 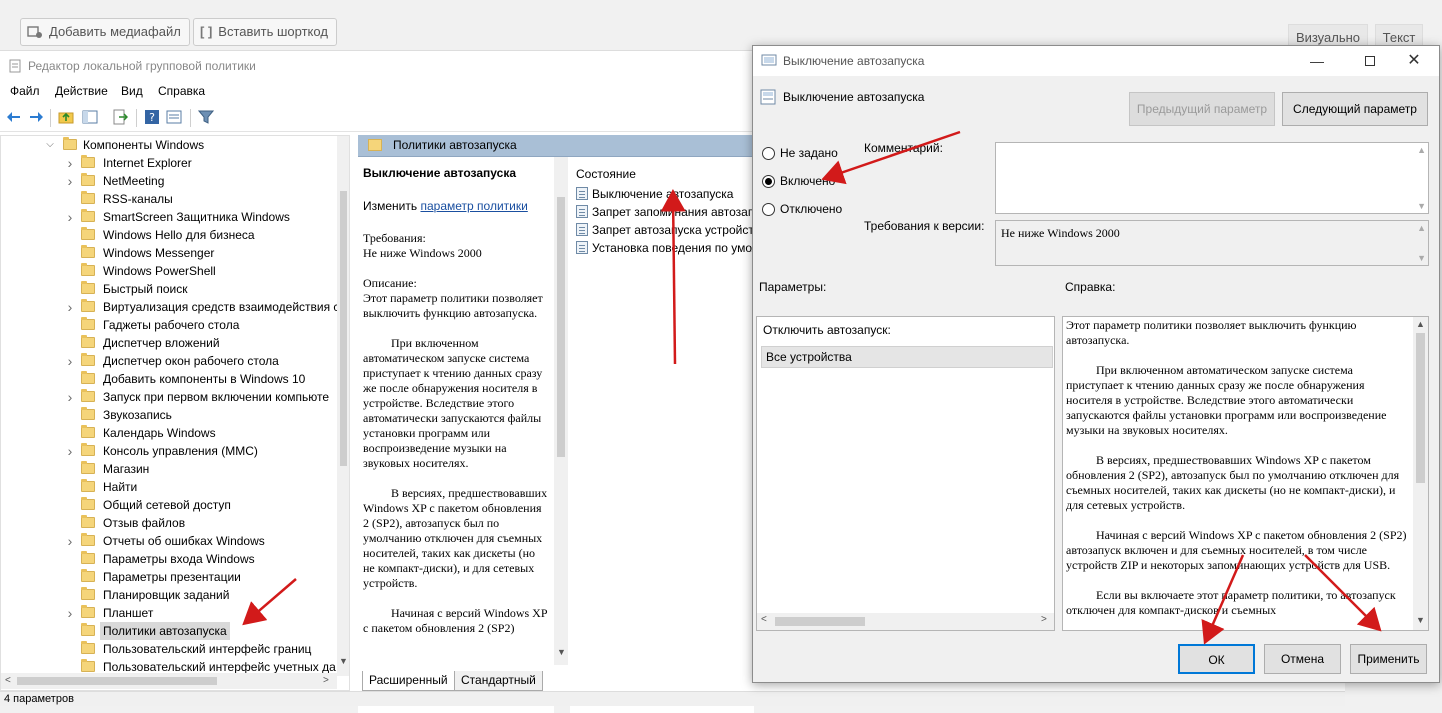 I want to click on help-icon: ?, so click(x=152, y=117).